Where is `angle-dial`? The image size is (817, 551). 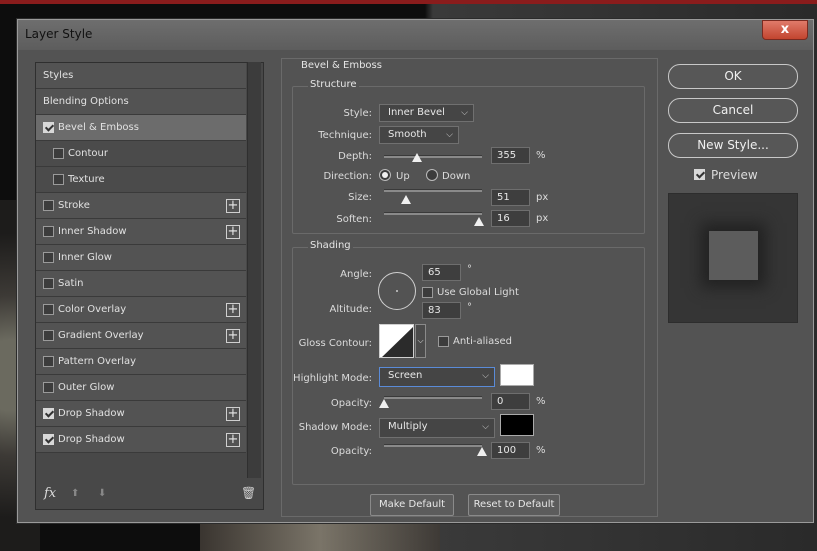
angle-dial is located at coordinates (397, 291).